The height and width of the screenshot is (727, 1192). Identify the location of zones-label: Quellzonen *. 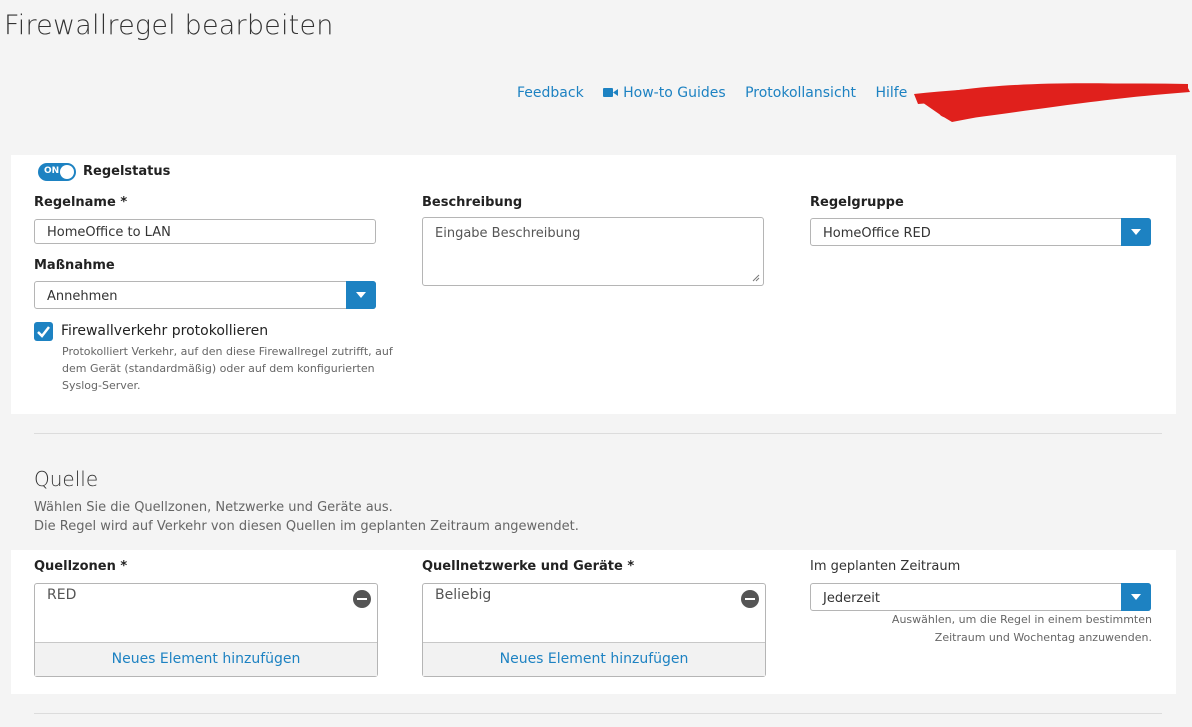
(81, 566).